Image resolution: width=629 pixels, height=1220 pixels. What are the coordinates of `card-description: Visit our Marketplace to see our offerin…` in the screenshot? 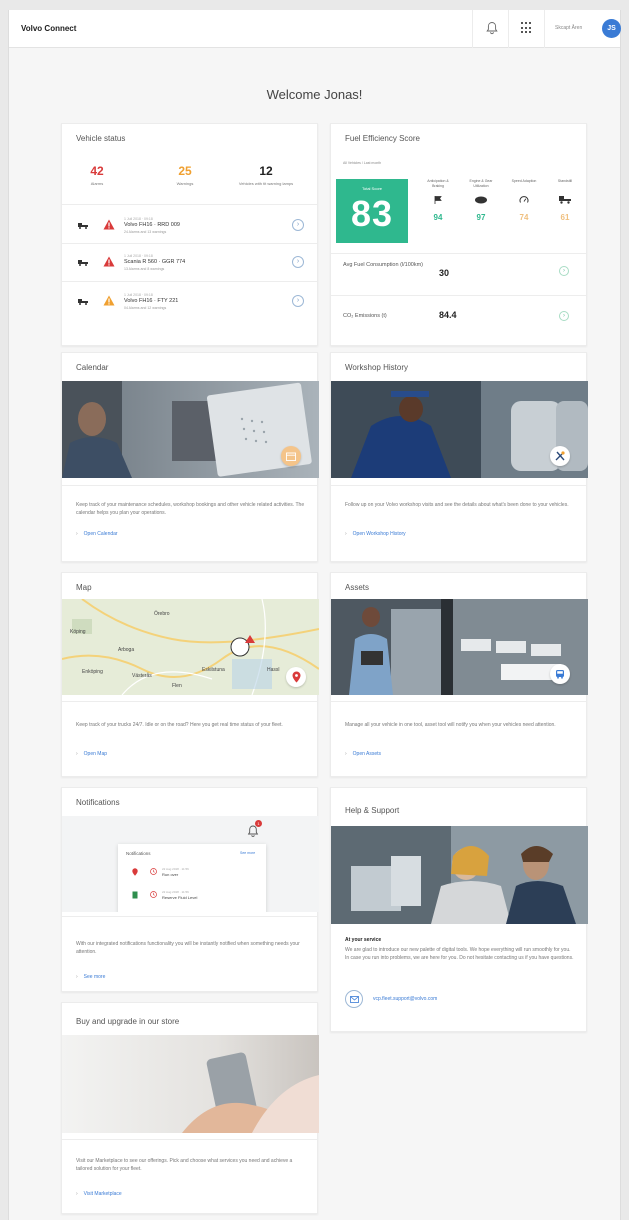 It's located at (184, 1165).